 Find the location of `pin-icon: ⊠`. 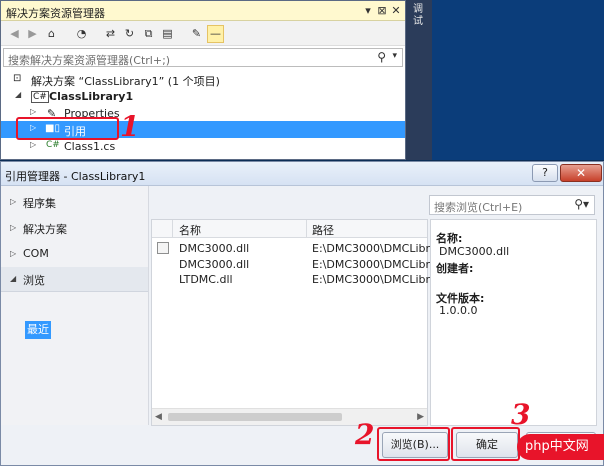

pin-icon: ⊠ is located at coordinates (382, 11).